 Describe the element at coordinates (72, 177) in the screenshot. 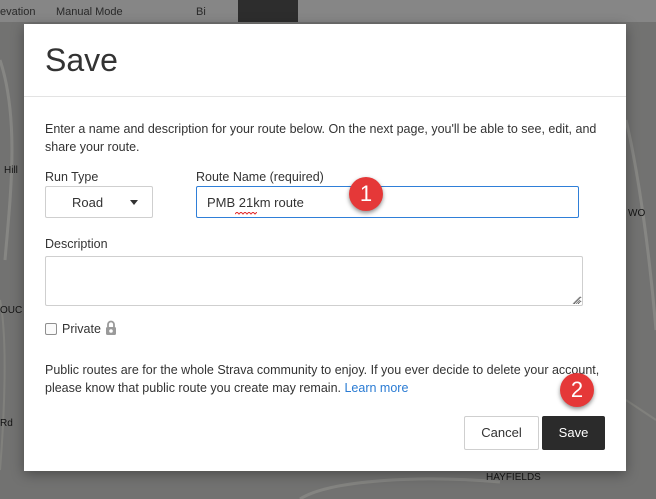

I see `run-type-label: Run Type` at that location.